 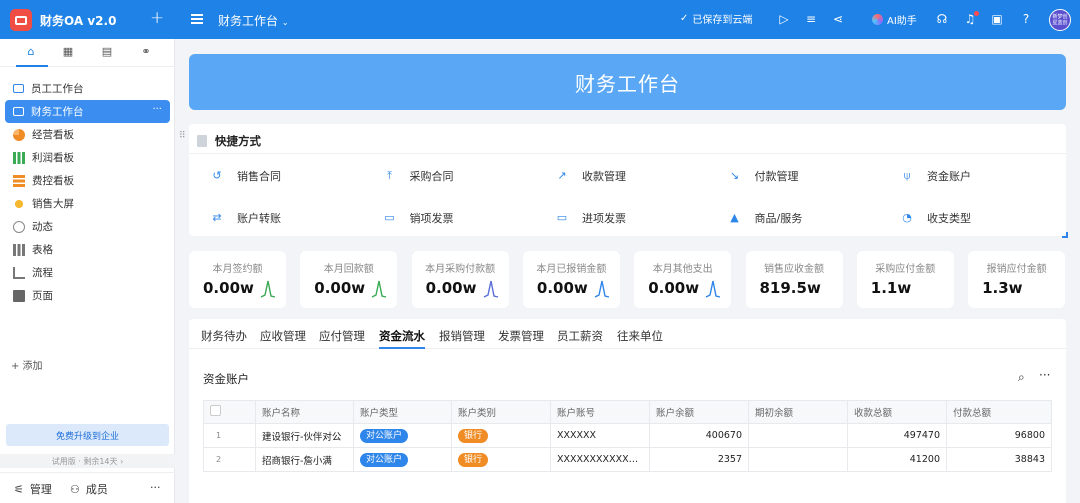 I want to click on column-header: 期初余额, so click(x=798, y=412).